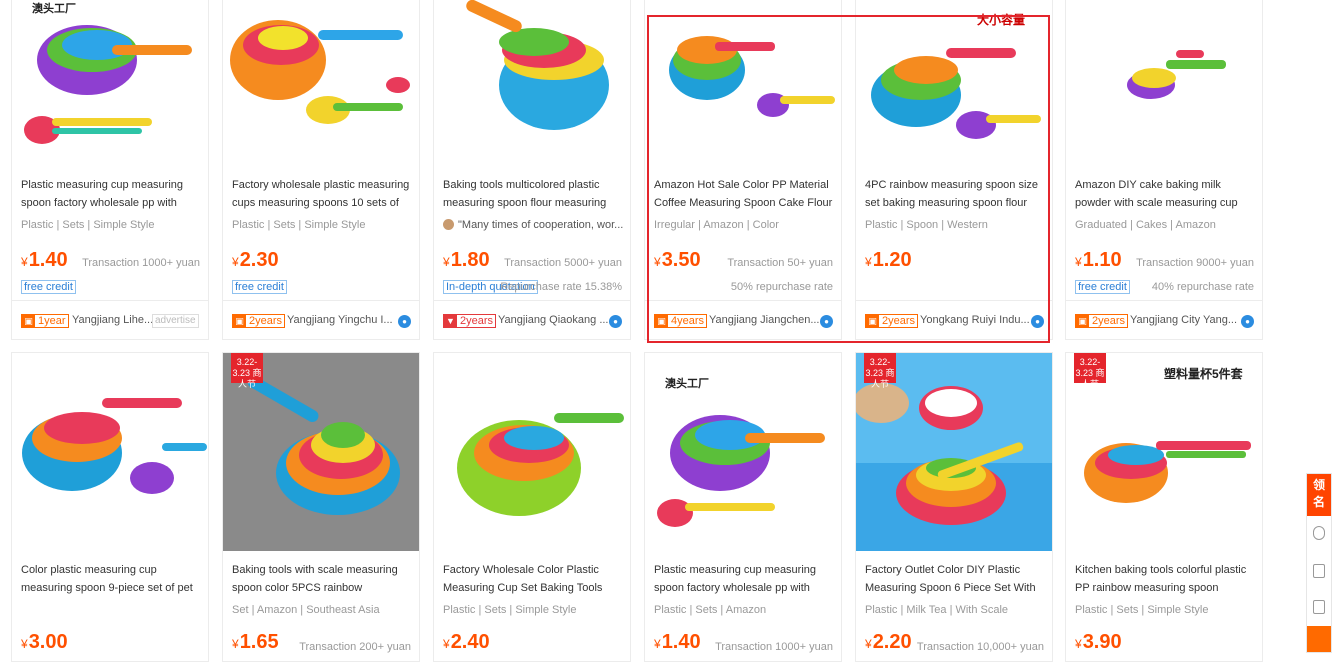 The height and width of the screenshot is (662, 1332). Describe the element at coordinates (710, 610) in the screenshot. I see `product-tags: Plastic | Sets | Amazon` at that location.